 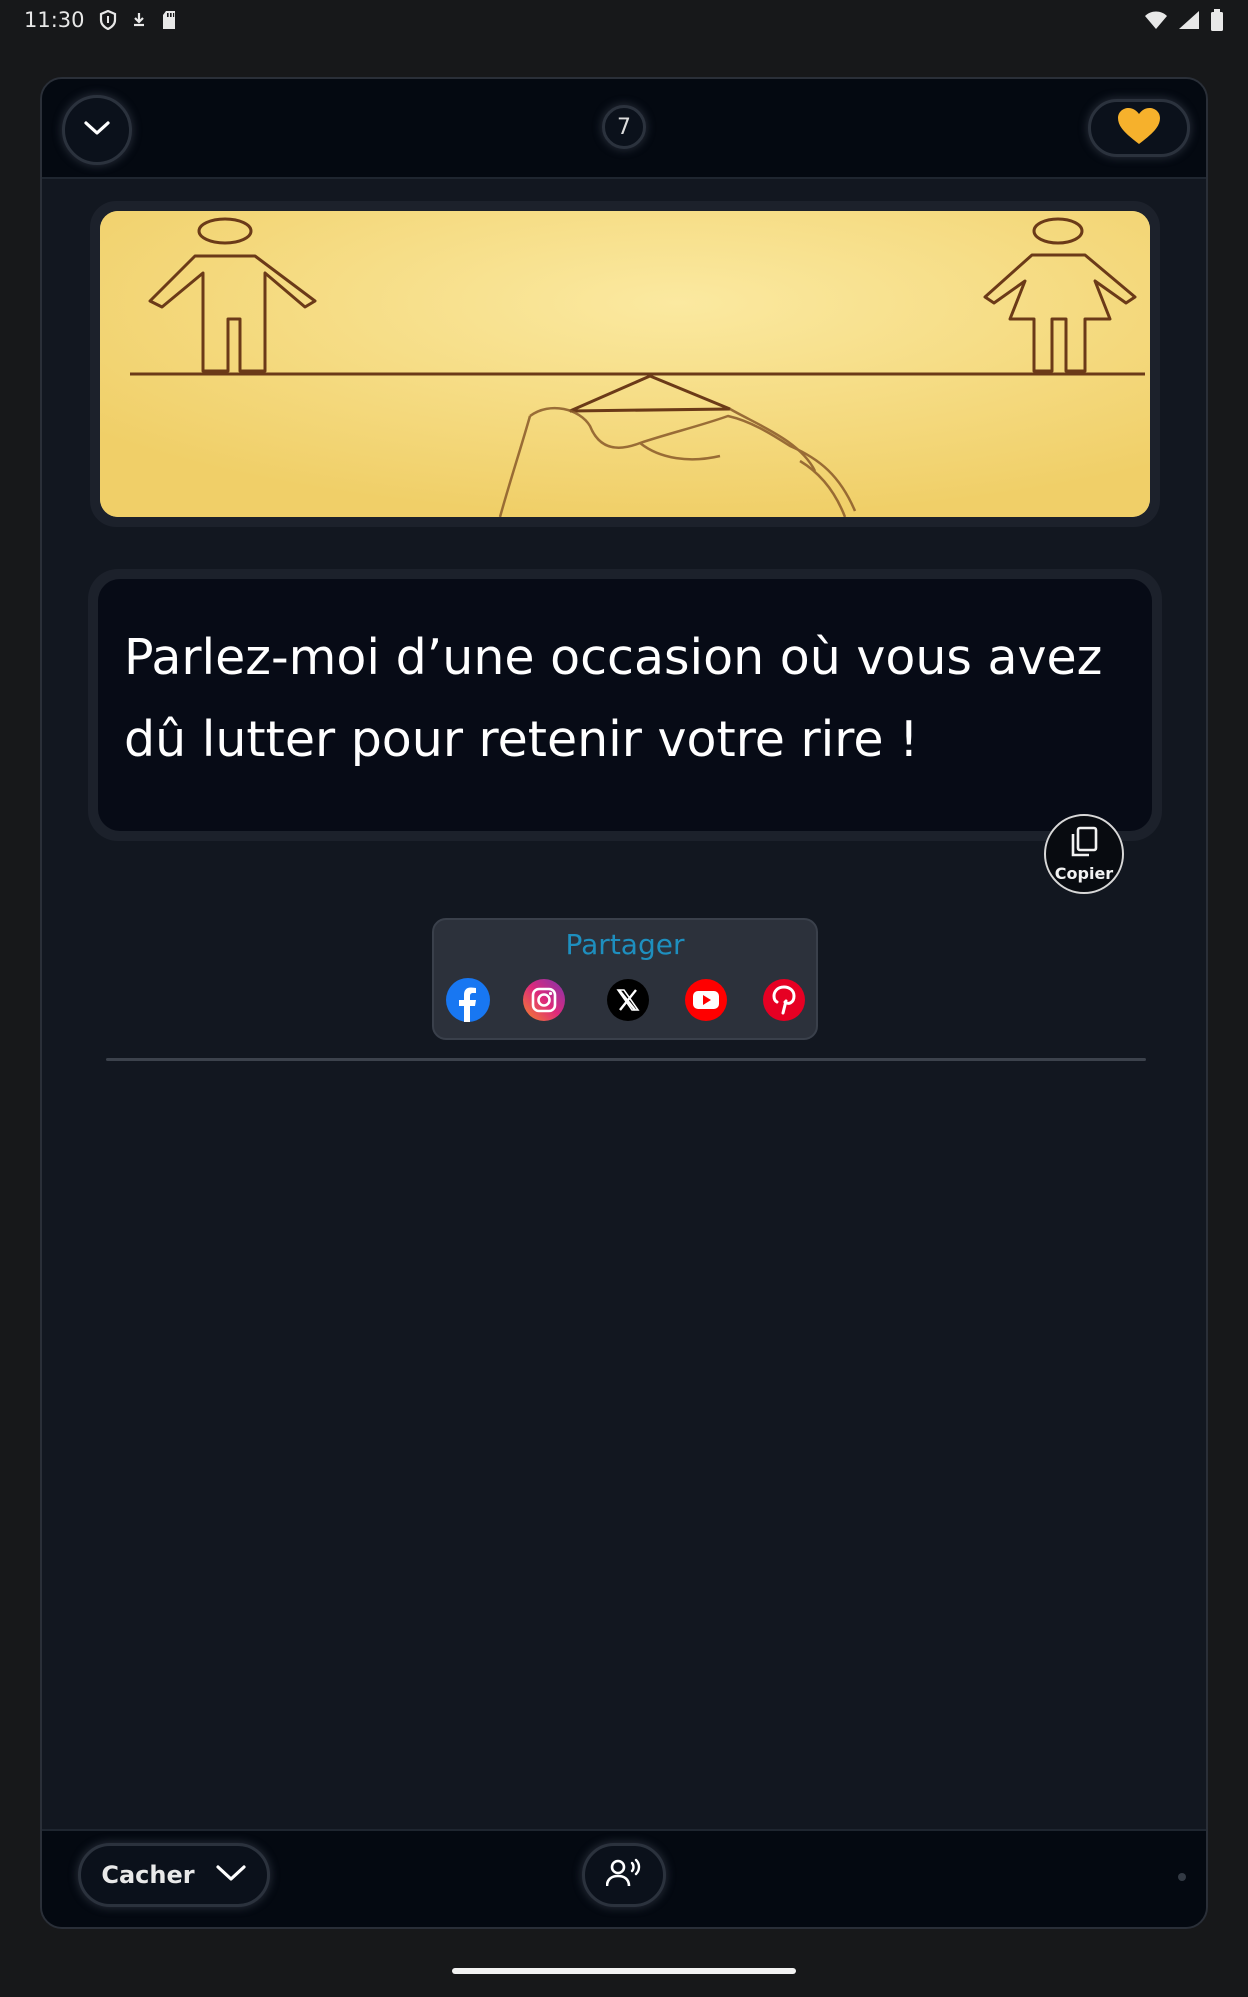 What do you see at coordinates (624, 1971) in the screenshot?
I see `gesture-nav-handle` at bounding box center [624, 1971].